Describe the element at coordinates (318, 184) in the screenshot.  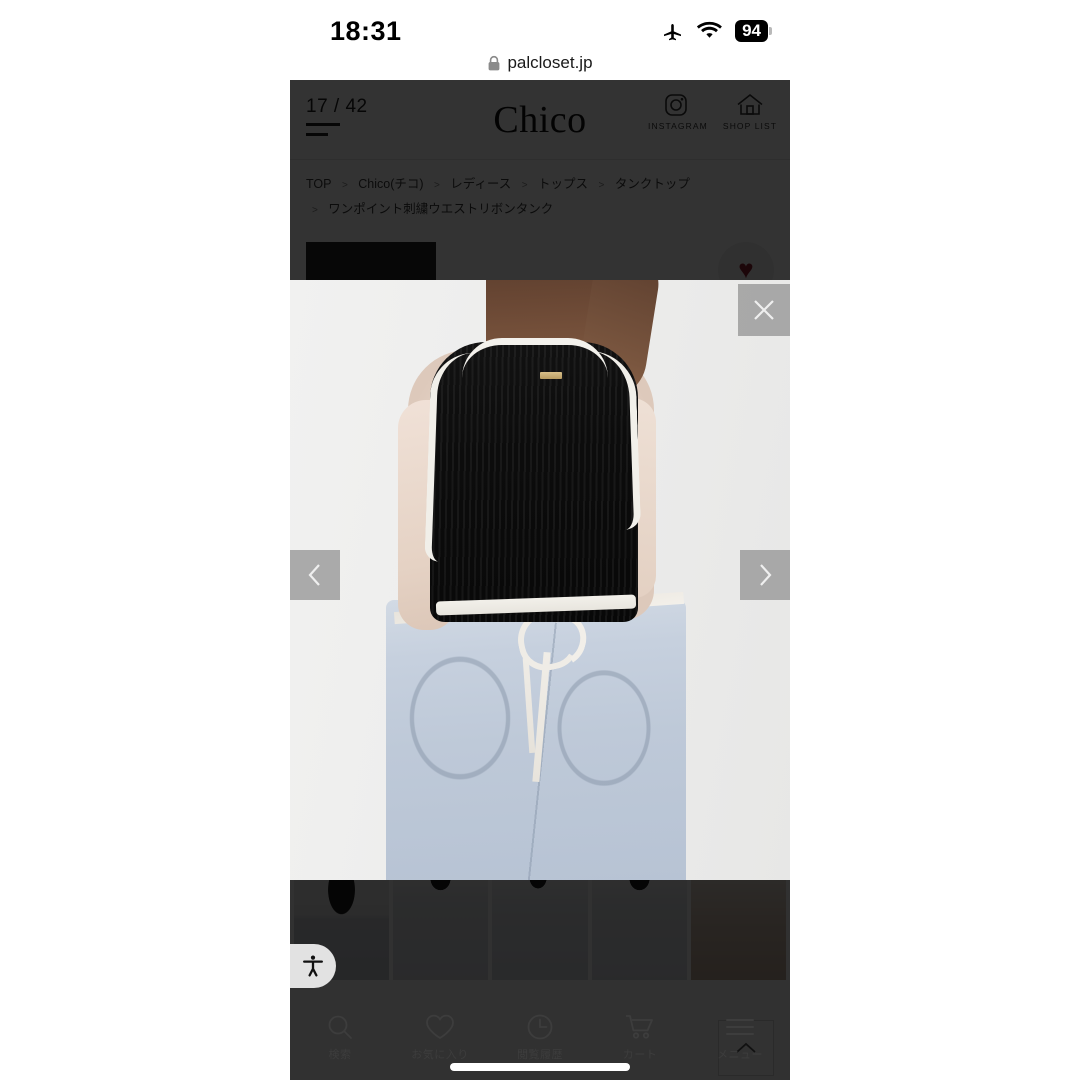
I see `breadcrumb-item-0: TOP` at that location.